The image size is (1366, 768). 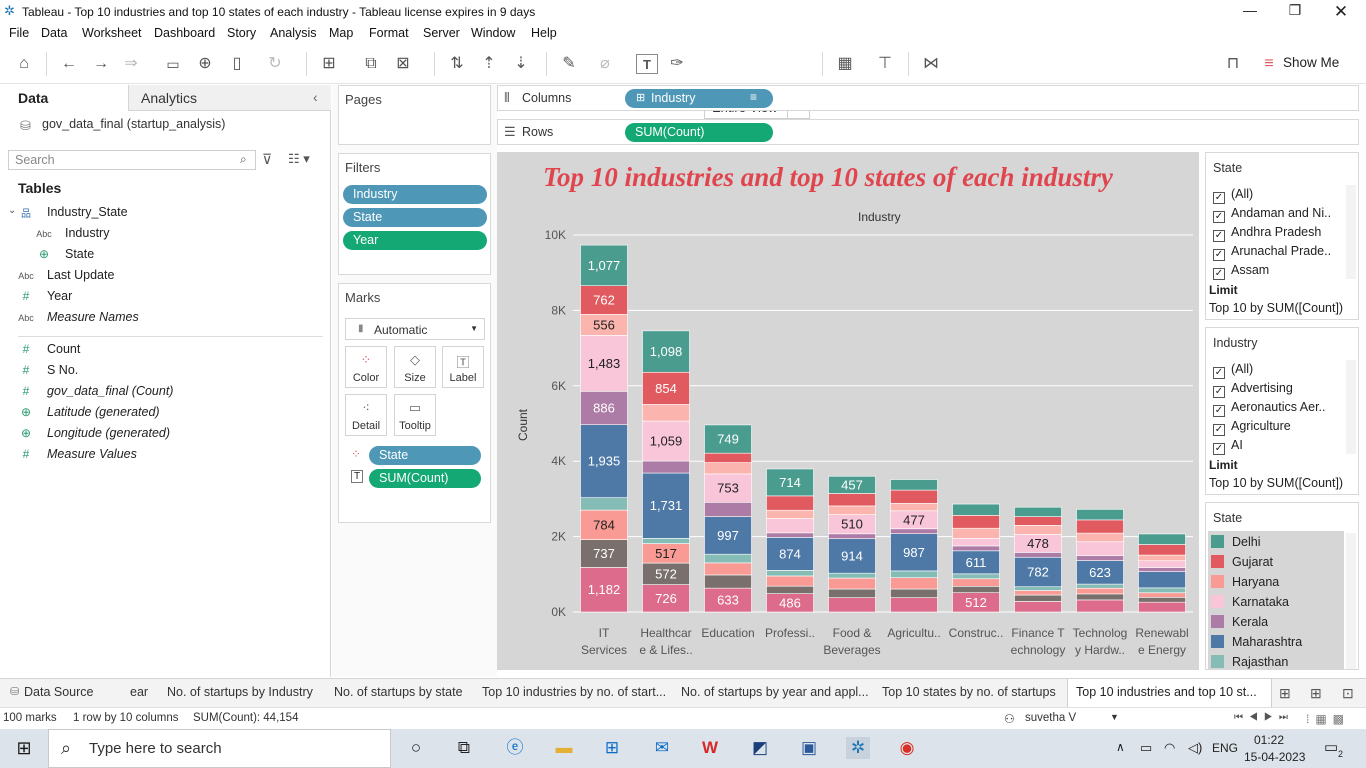 I want to click on format-painter-icon: ⊓, so click(x=1233, y=64).